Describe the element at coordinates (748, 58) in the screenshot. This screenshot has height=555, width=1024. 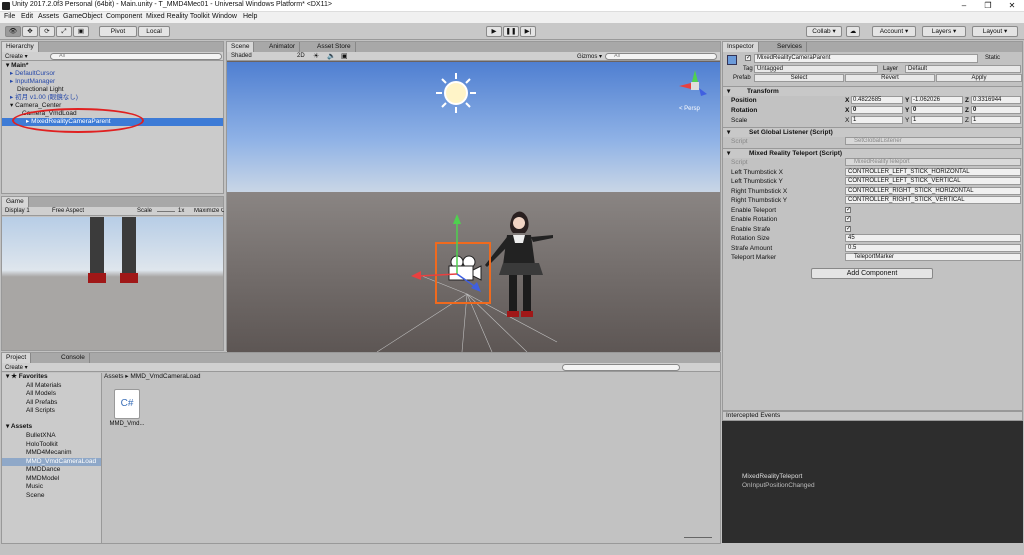
I see `active-checkbox: ✓` at that location.